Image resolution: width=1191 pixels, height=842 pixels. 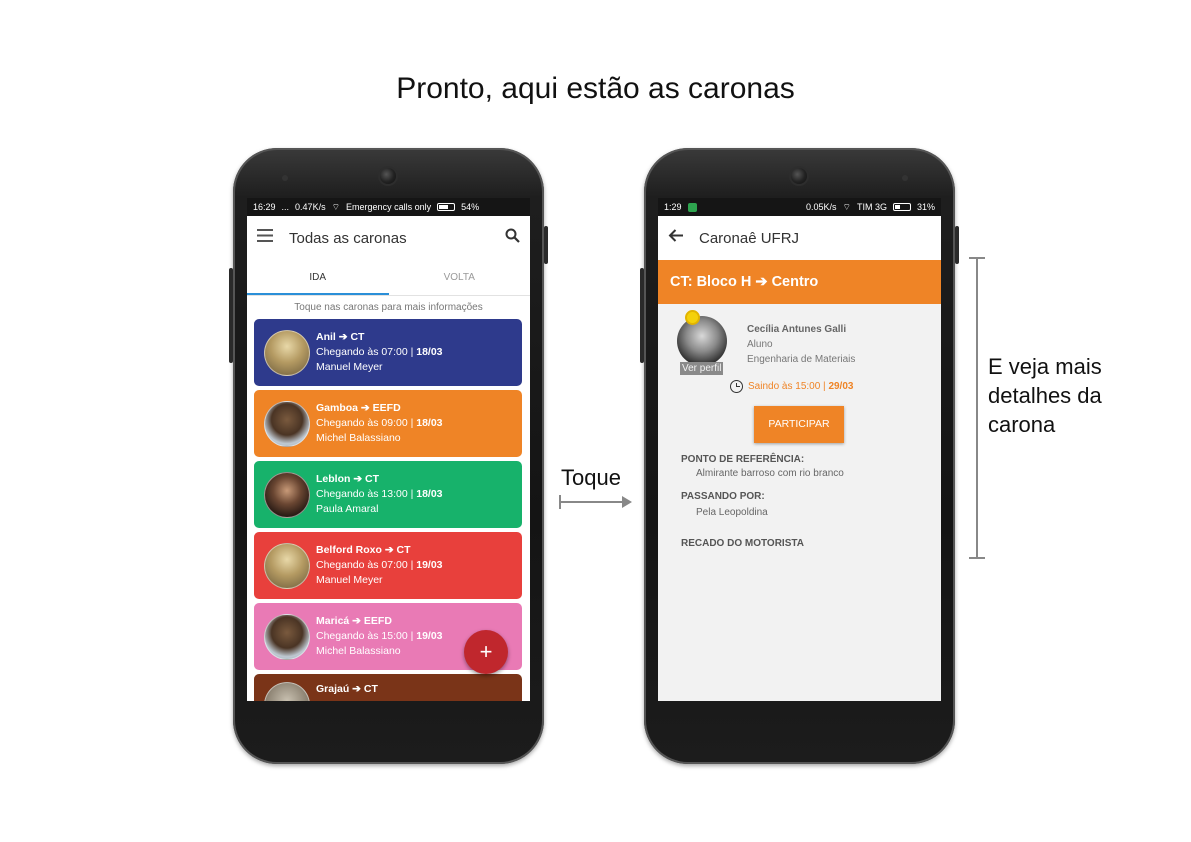 I want to click on status-speed: 0.47K/s, so click(x=310, y=207).